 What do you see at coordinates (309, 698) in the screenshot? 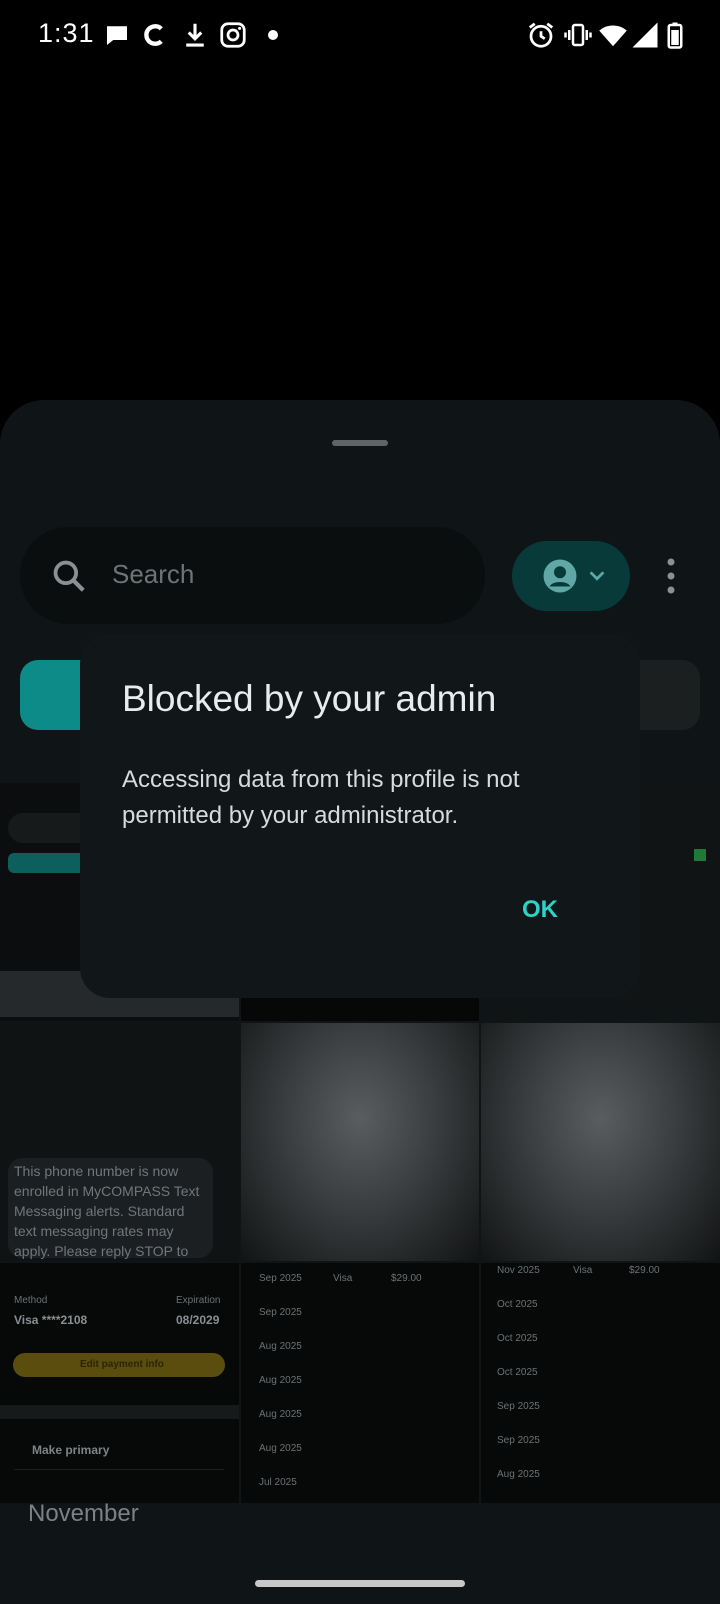
I see `dialog-title: Blocked by your admin` at bounding box center [309, 698].